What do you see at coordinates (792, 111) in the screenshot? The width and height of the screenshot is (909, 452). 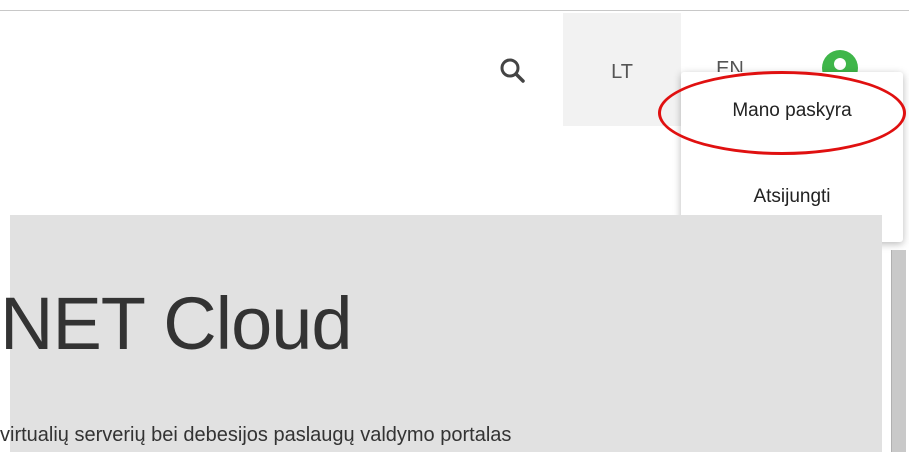 I see `menu-item-my-account: Mano paskyra` at bounding box center [792, 111].